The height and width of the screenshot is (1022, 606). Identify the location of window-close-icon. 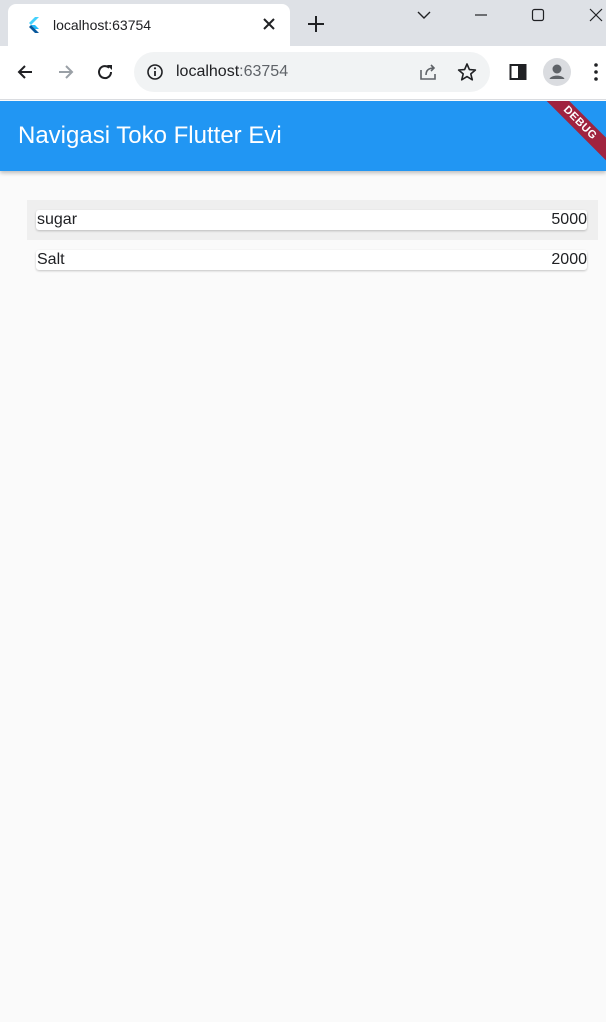
(591, 15).